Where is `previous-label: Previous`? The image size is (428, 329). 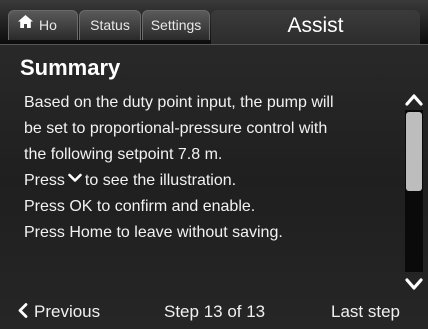 previous-label: Previous is located at coordinates (67, 311).